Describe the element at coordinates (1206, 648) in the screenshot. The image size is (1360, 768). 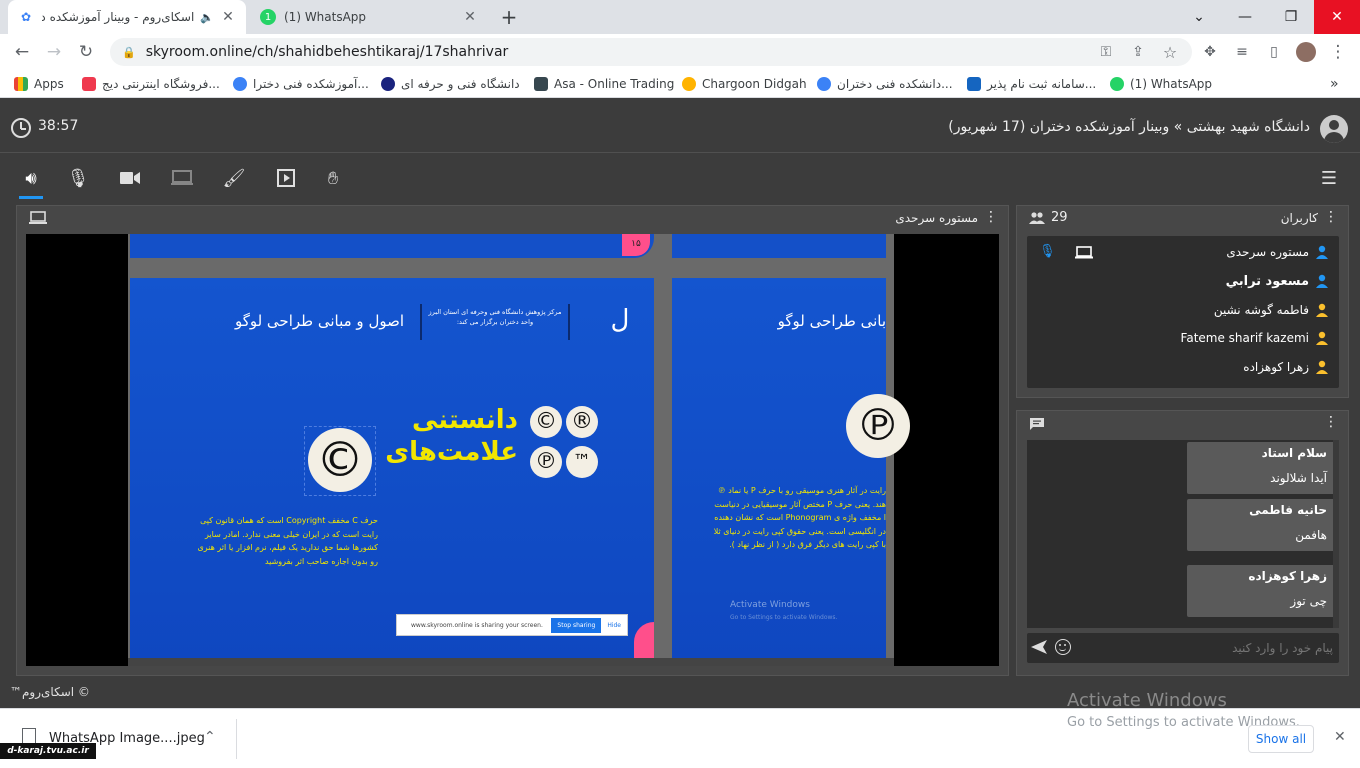
I see `chat-message-input` at that location.